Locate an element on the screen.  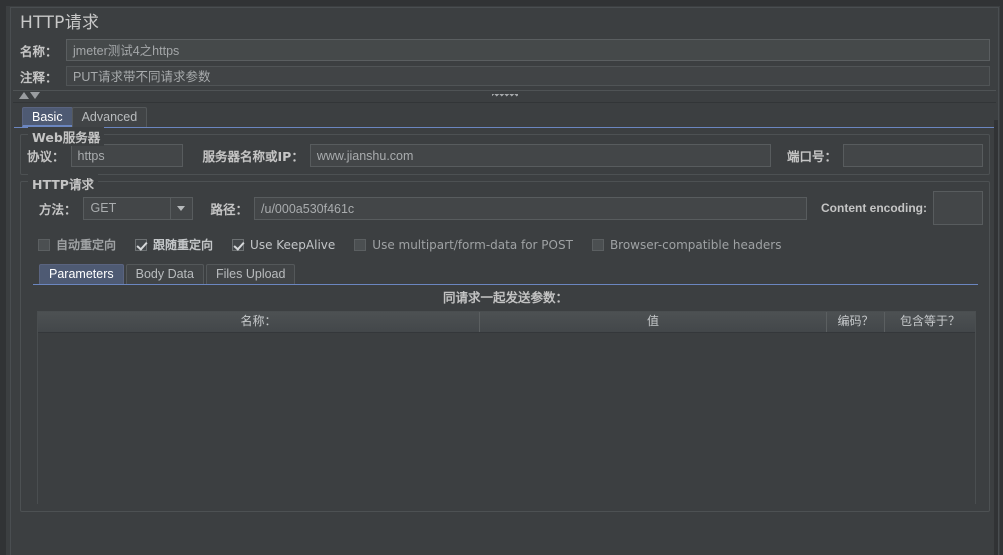
name-row: 名称： jmeter测试4之https is located at coordinates (504, 50).